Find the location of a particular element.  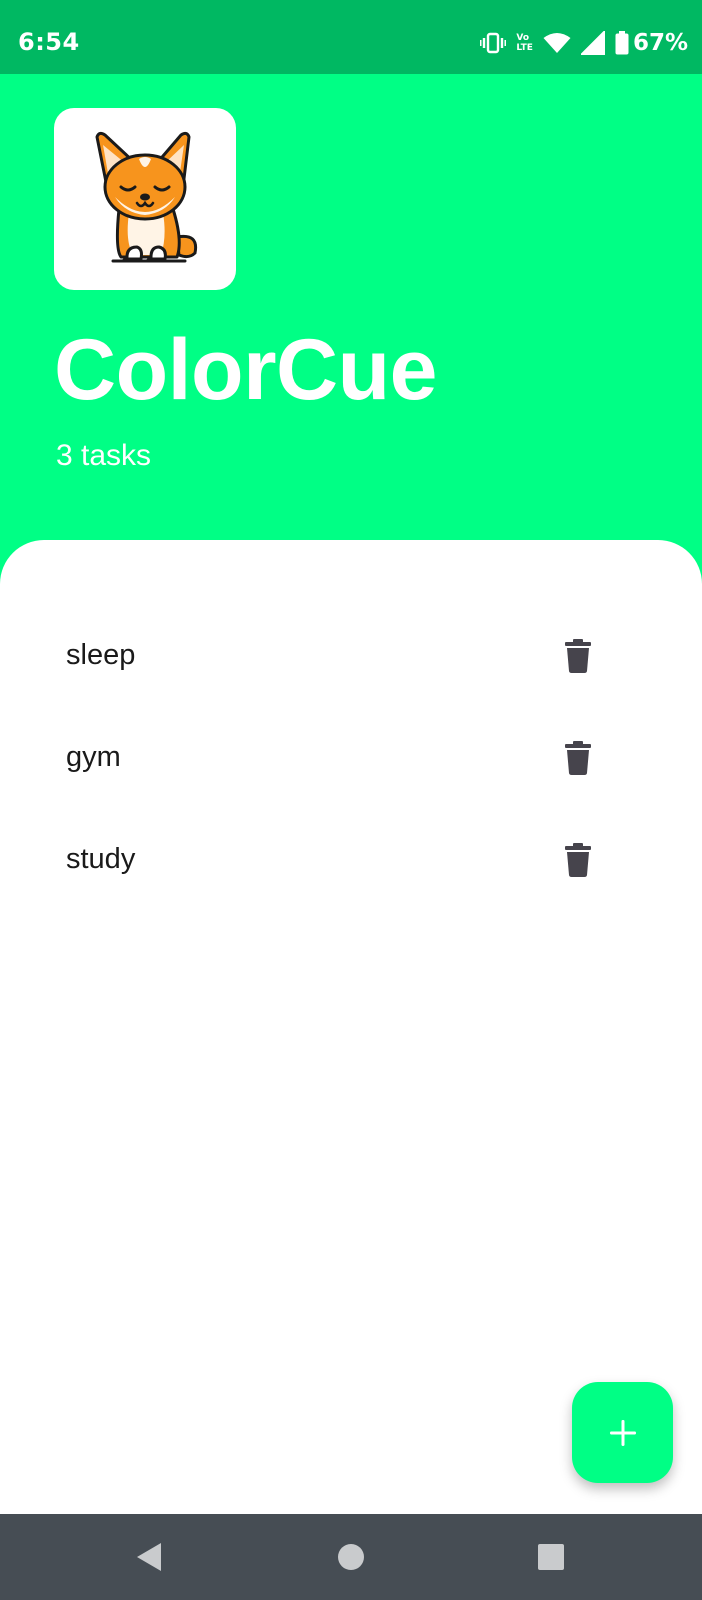

task-label: sleep is located at coordinates (101, 655).